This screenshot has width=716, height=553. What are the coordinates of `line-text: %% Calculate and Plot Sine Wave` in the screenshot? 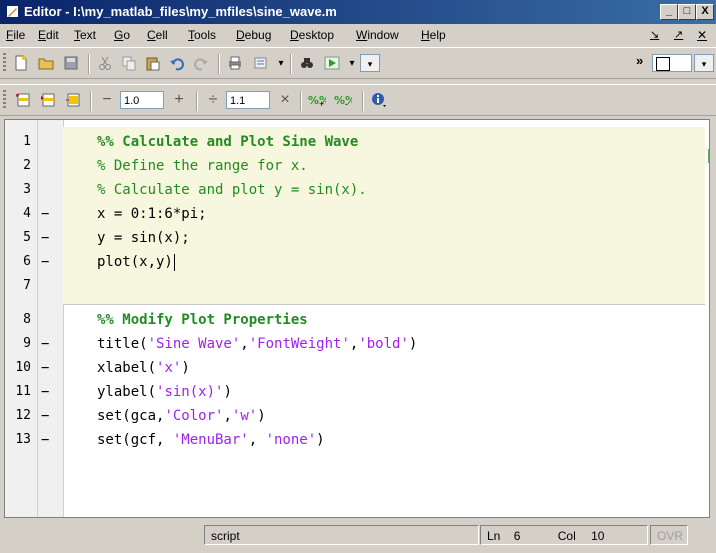 It's located at (227, 142).